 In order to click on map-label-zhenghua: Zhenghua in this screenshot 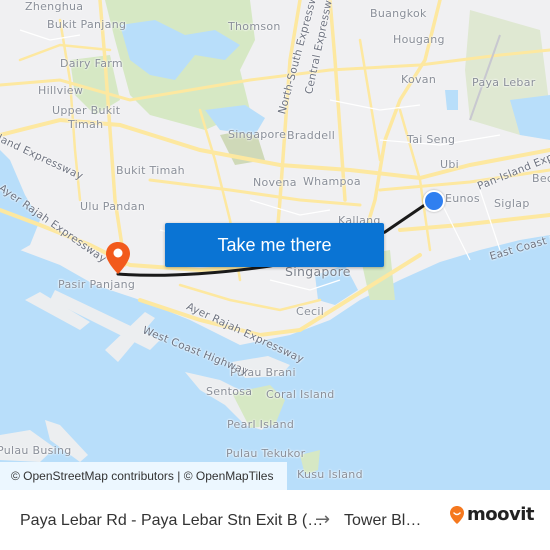, I will do `click(54, 6)`.